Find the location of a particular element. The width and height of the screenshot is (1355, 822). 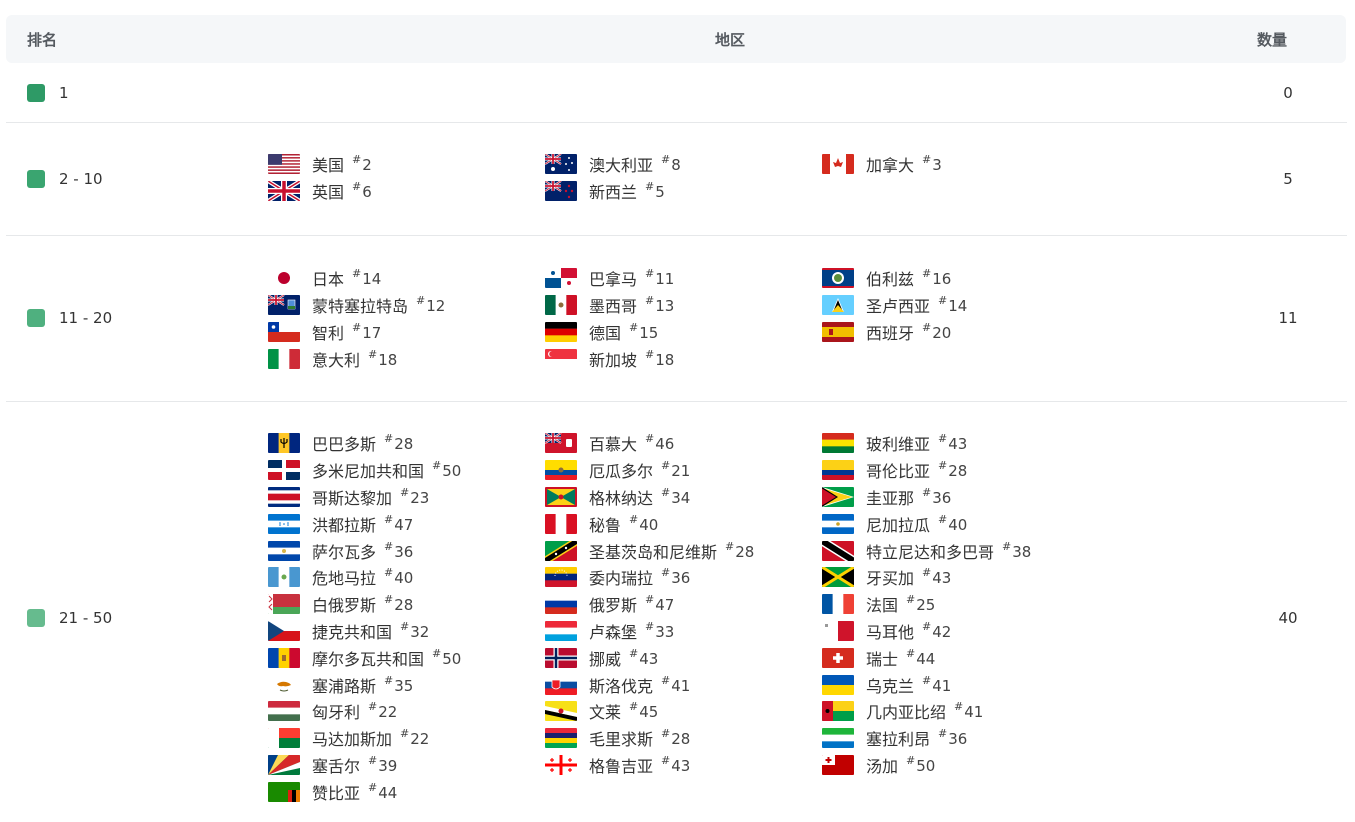

rank-number: 50 is located at coordinates (452, 658).